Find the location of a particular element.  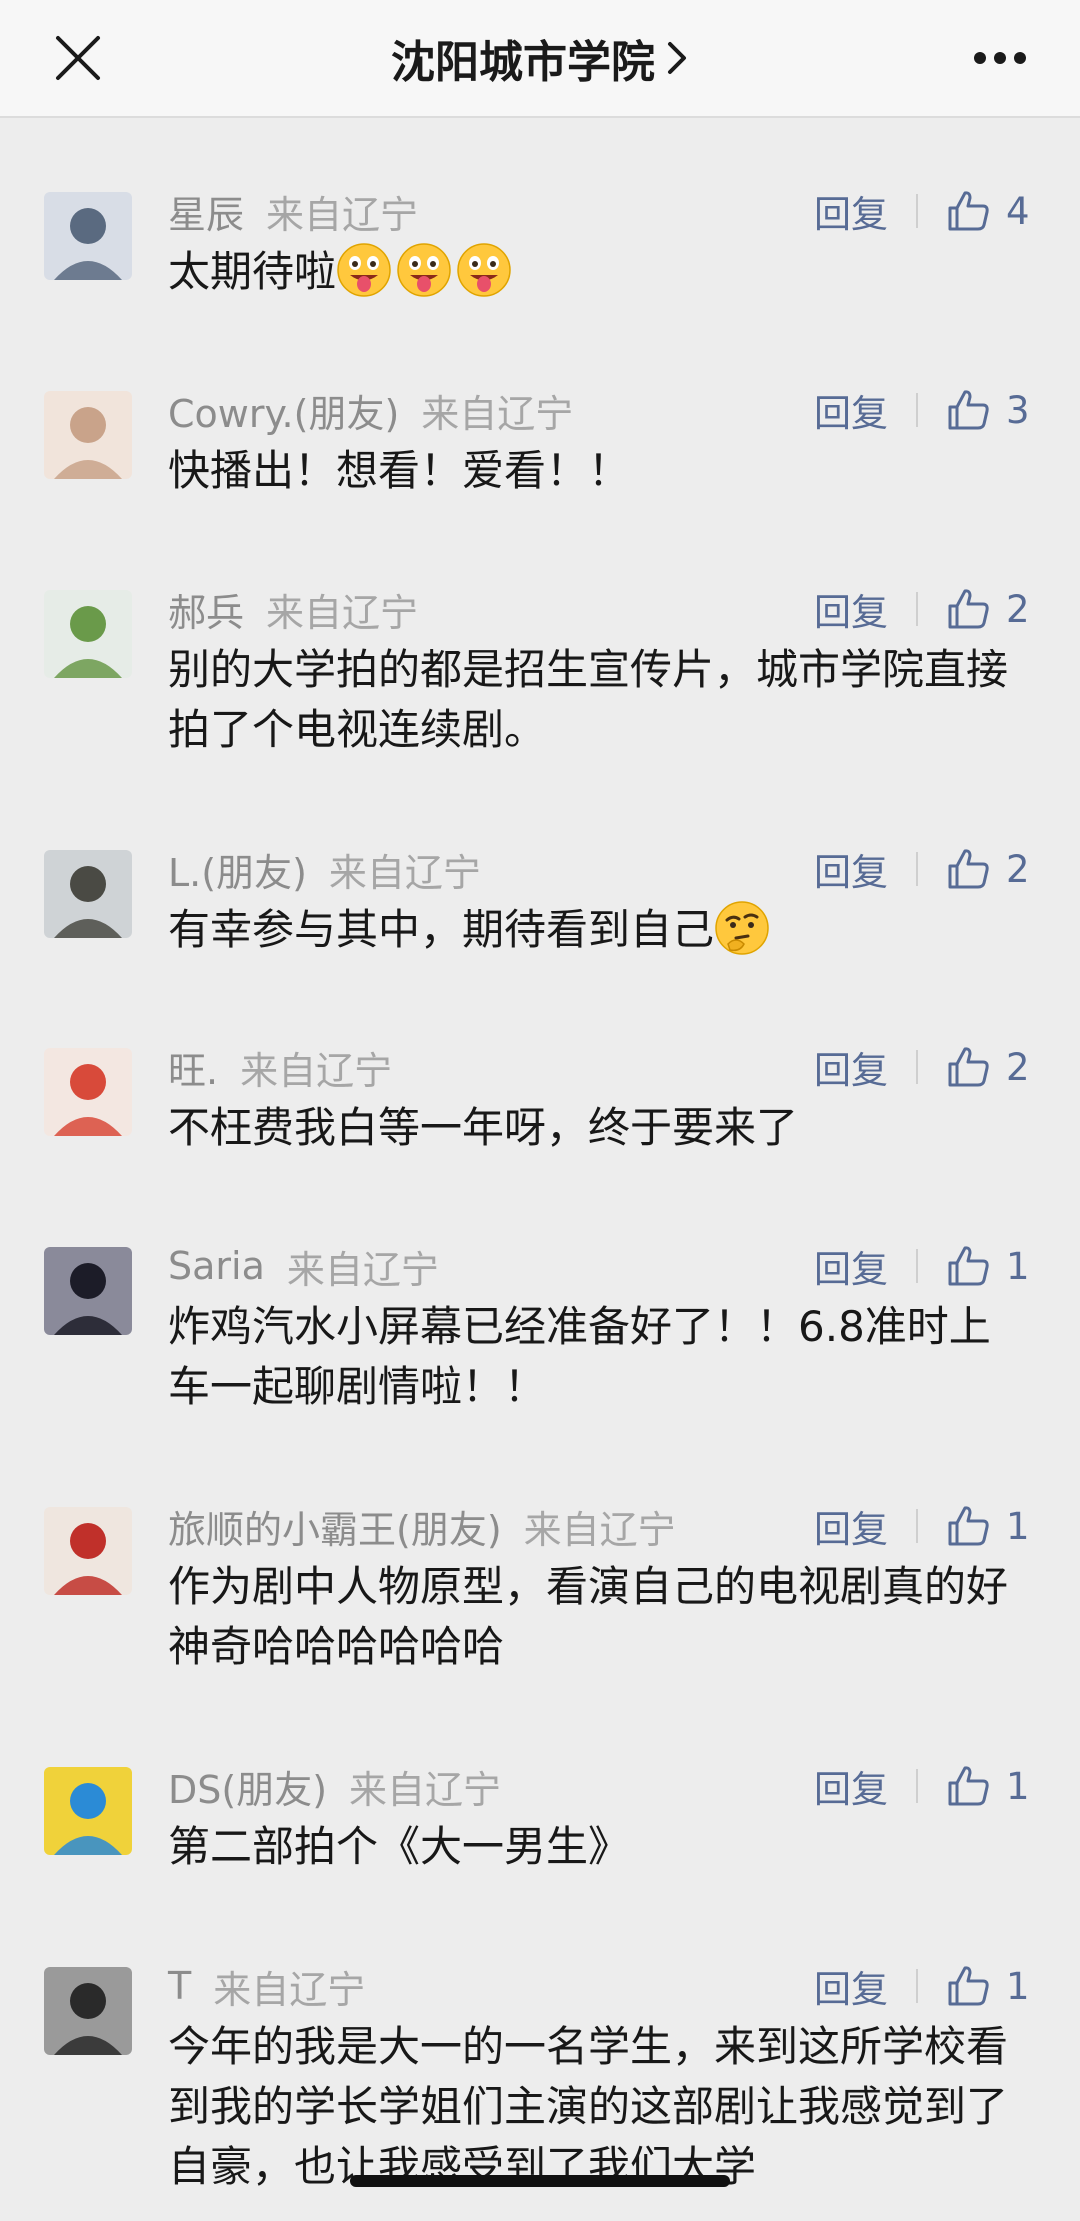

commenter-name: L.(朋友) is located at coordinates (237, 869).